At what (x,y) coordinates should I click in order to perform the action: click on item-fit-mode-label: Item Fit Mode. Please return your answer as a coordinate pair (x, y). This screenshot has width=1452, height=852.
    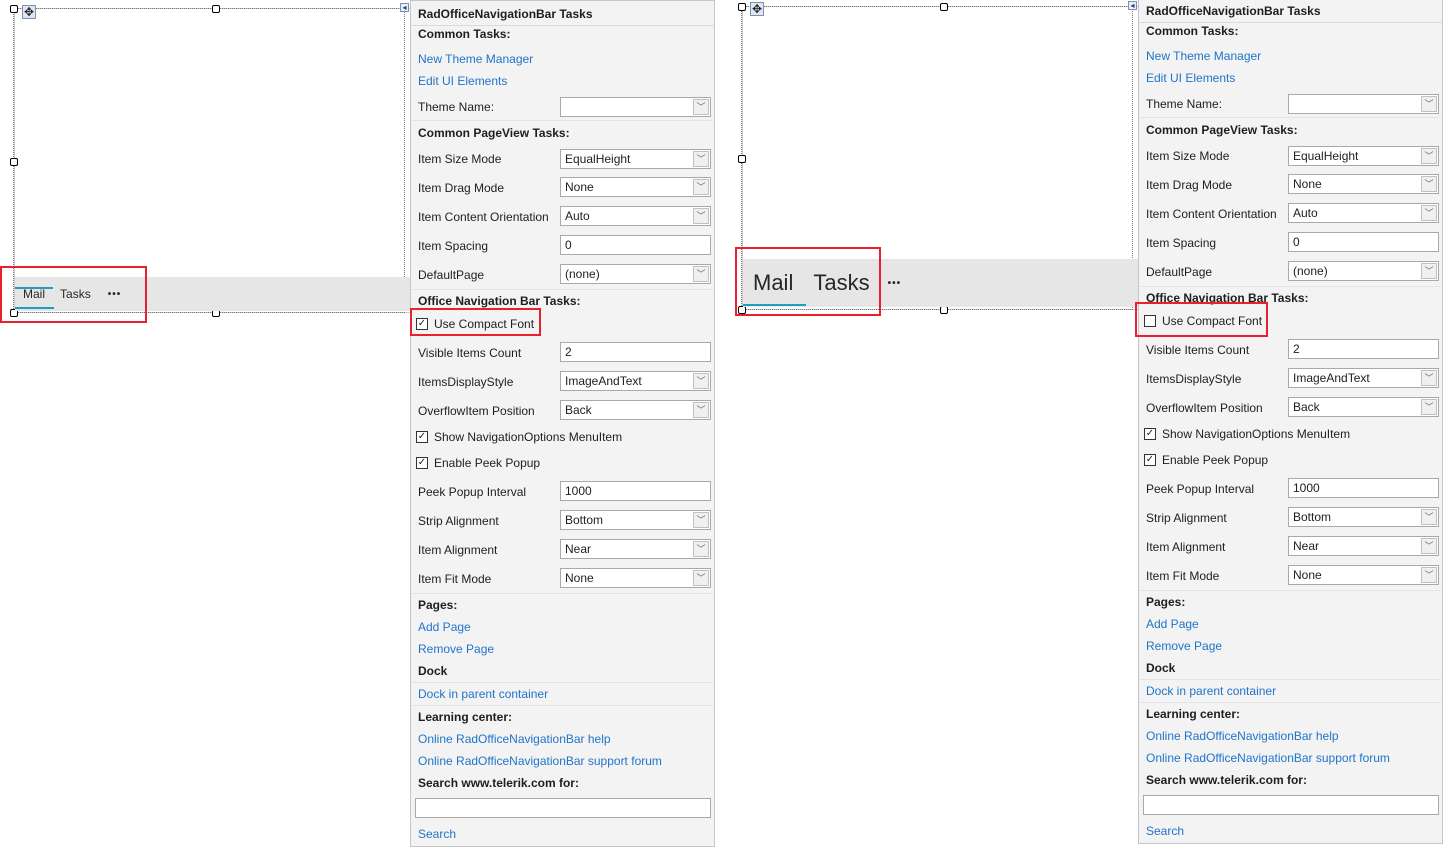
    Looking at the image, I should click on (455, 579).